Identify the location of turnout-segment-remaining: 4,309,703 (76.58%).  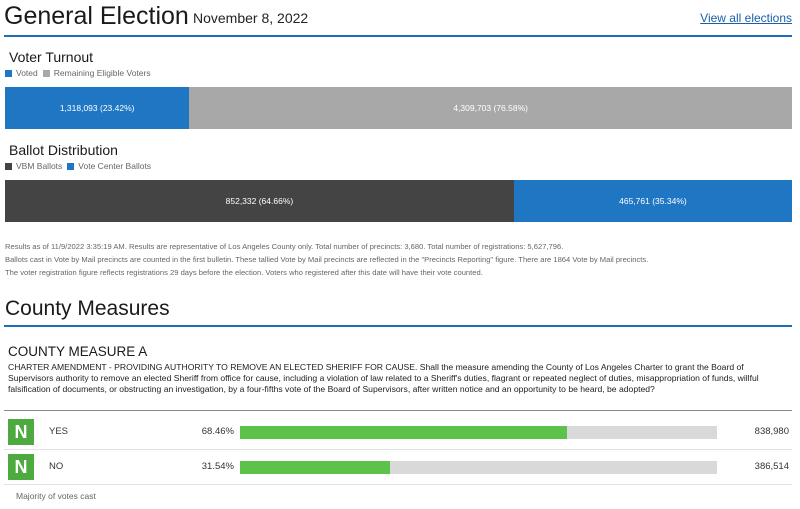
(490, 108).